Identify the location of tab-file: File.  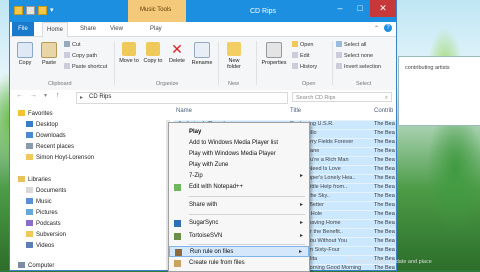
(23, 29).